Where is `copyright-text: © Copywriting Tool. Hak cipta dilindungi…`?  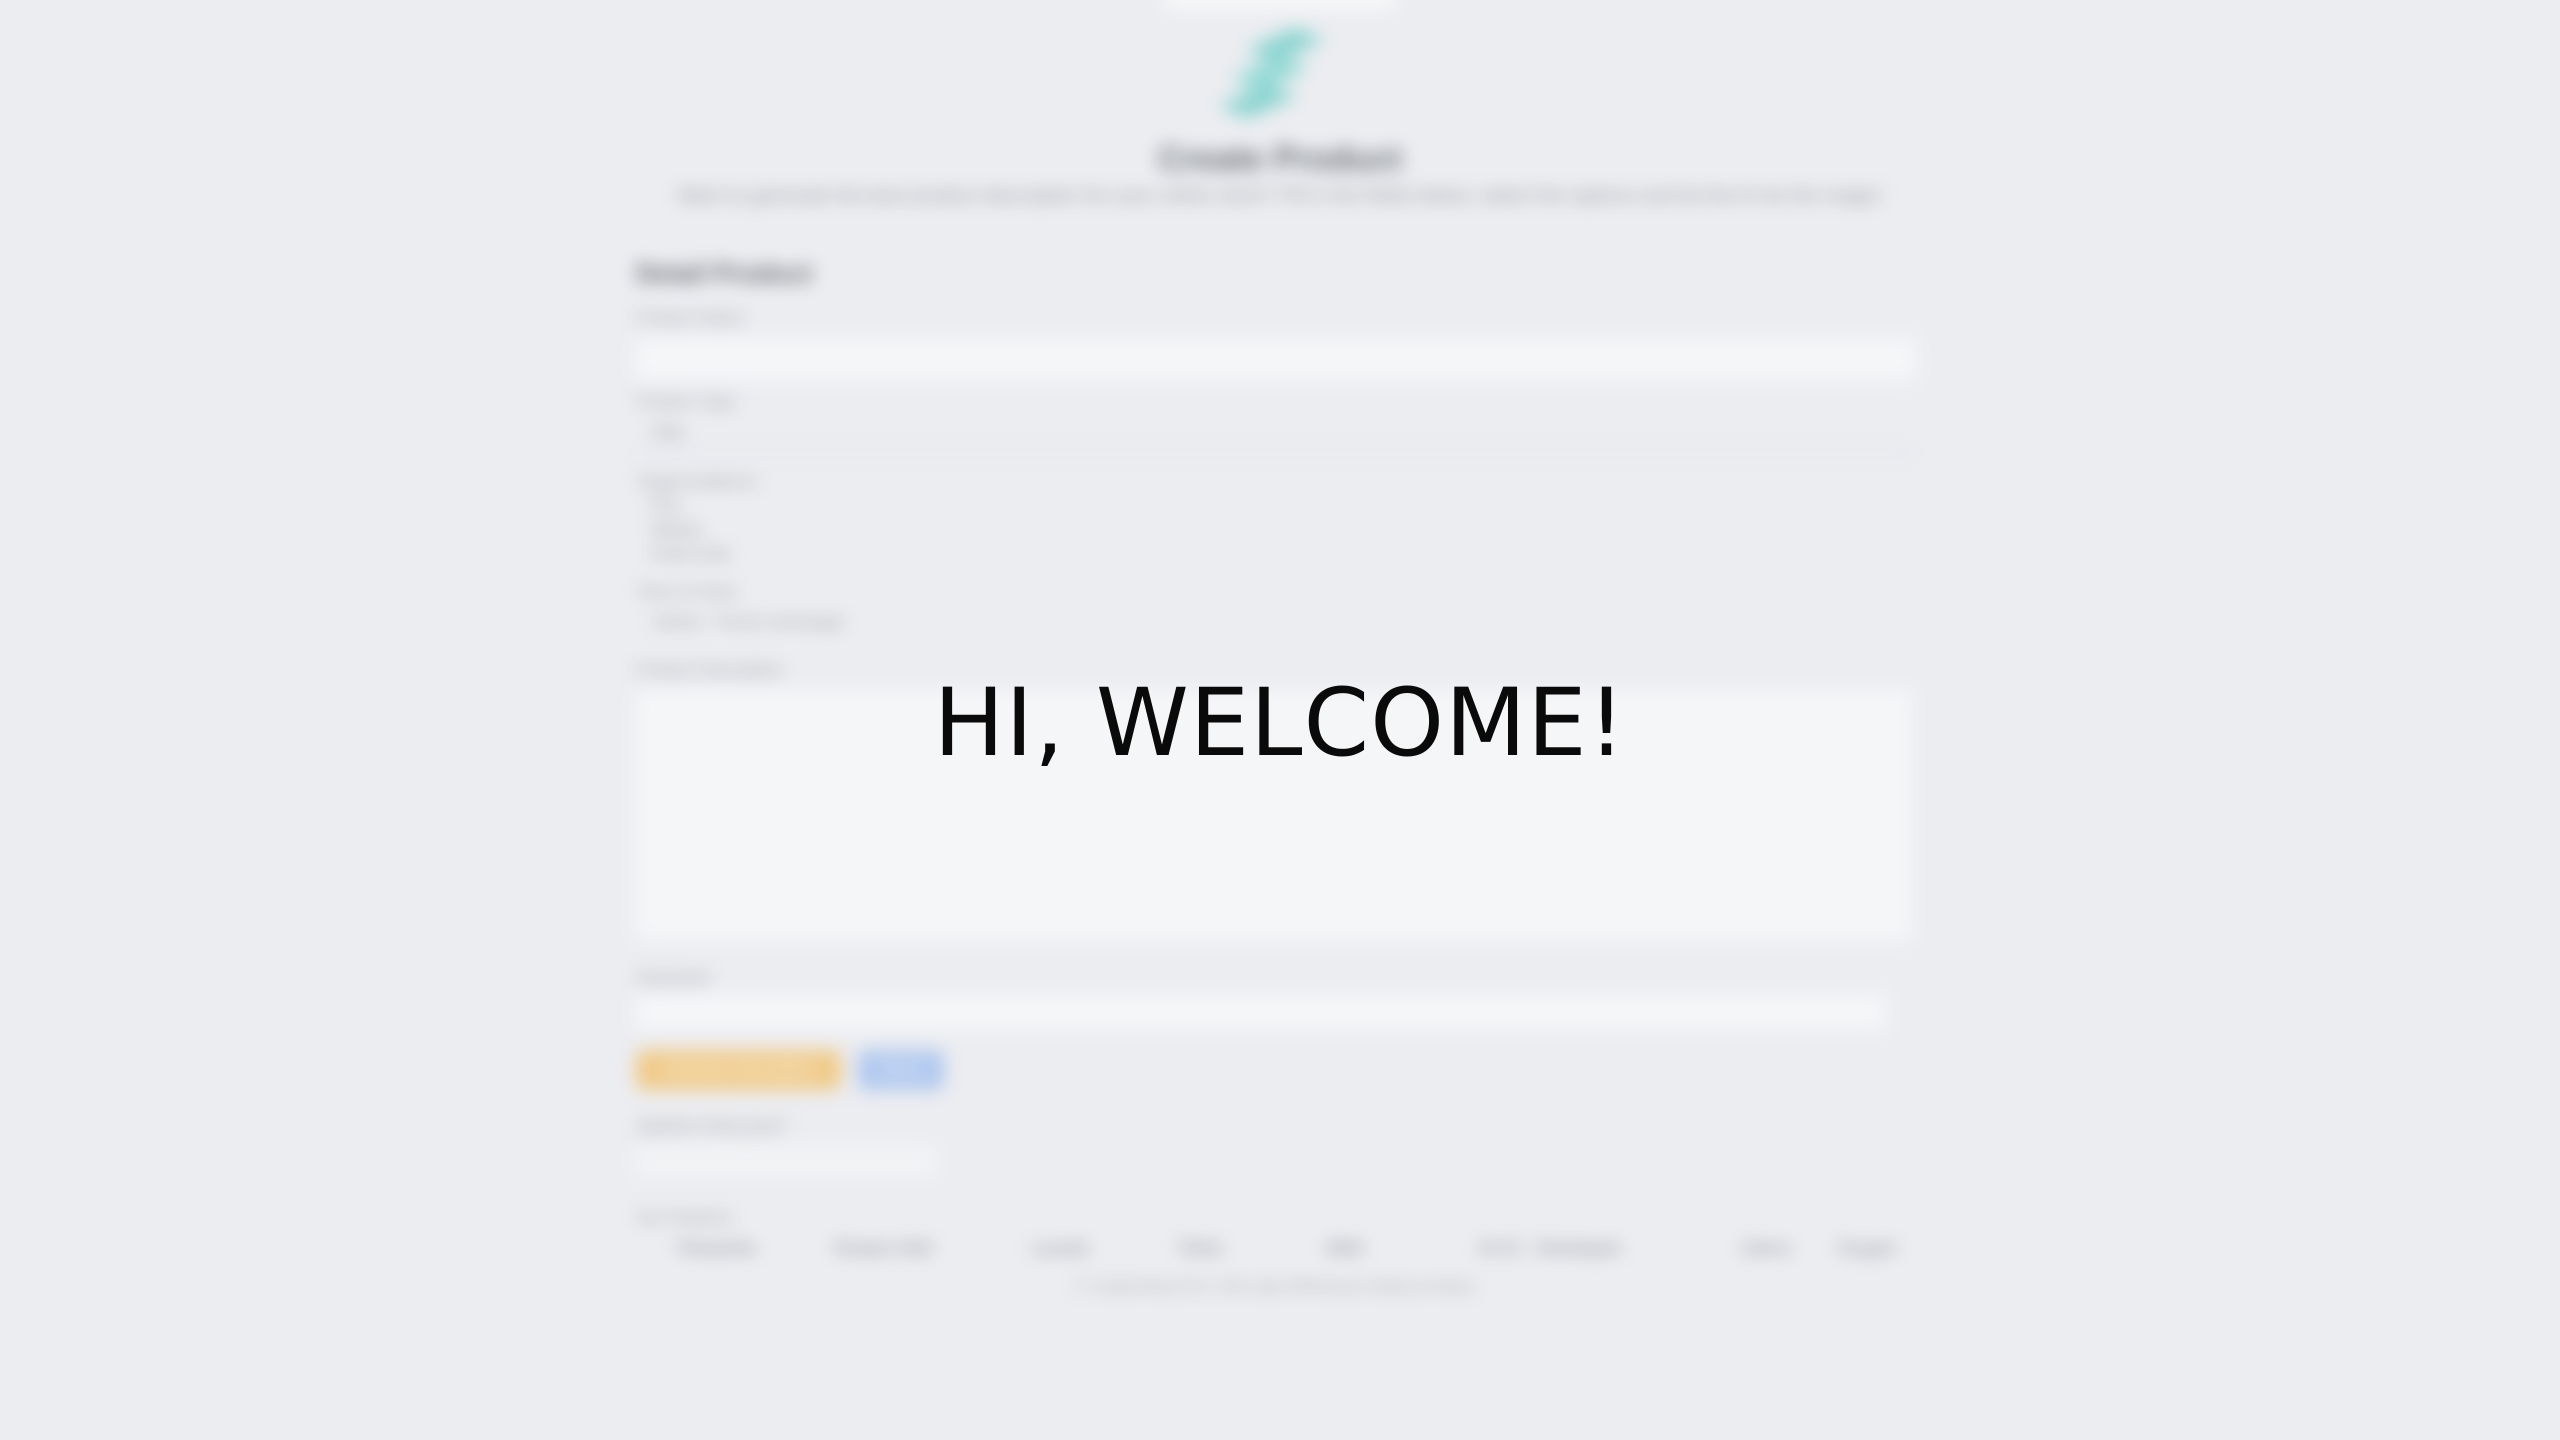 copyright-text: © Copywriting Tool. Hak cipta dilindungi… is located at coordinates (1276, 1286).